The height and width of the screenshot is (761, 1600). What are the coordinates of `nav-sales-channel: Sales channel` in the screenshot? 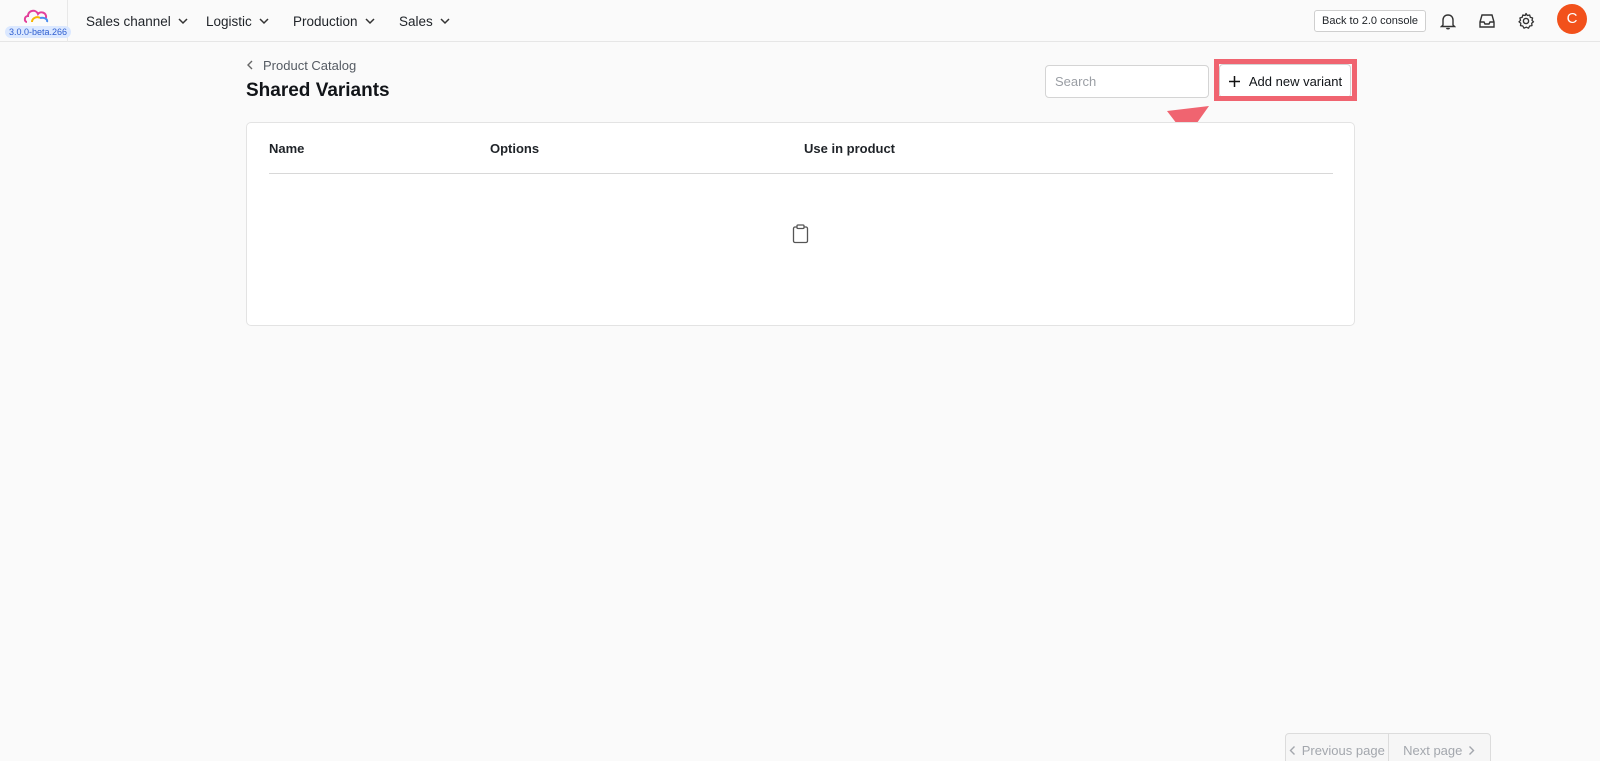 It's located at (137, 21).